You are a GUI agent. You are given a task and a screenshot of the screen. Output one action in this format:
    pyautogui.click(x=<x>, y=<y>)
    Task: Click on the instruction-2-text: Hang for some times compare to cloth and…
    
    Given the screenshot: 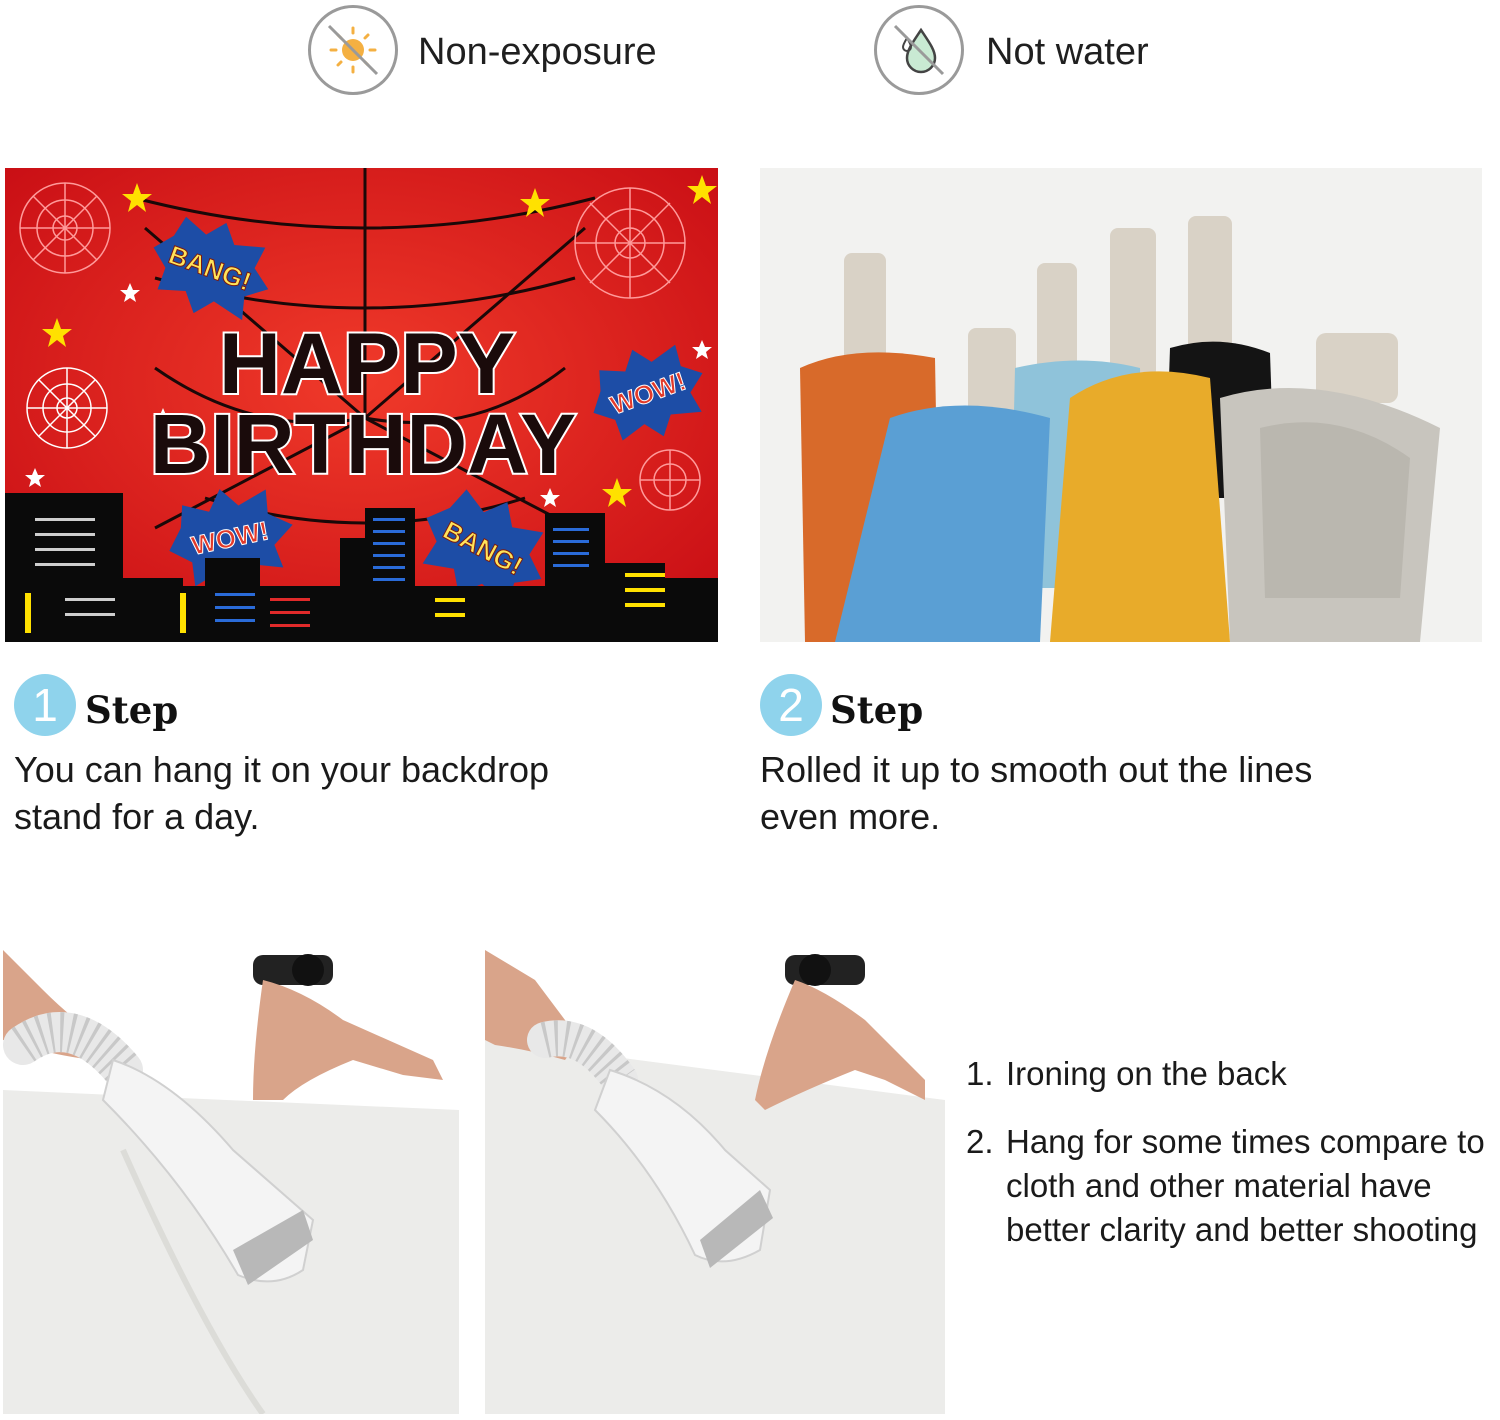 What is the action you would take?
    pyautogui.click(x=1245, y=1185)
    